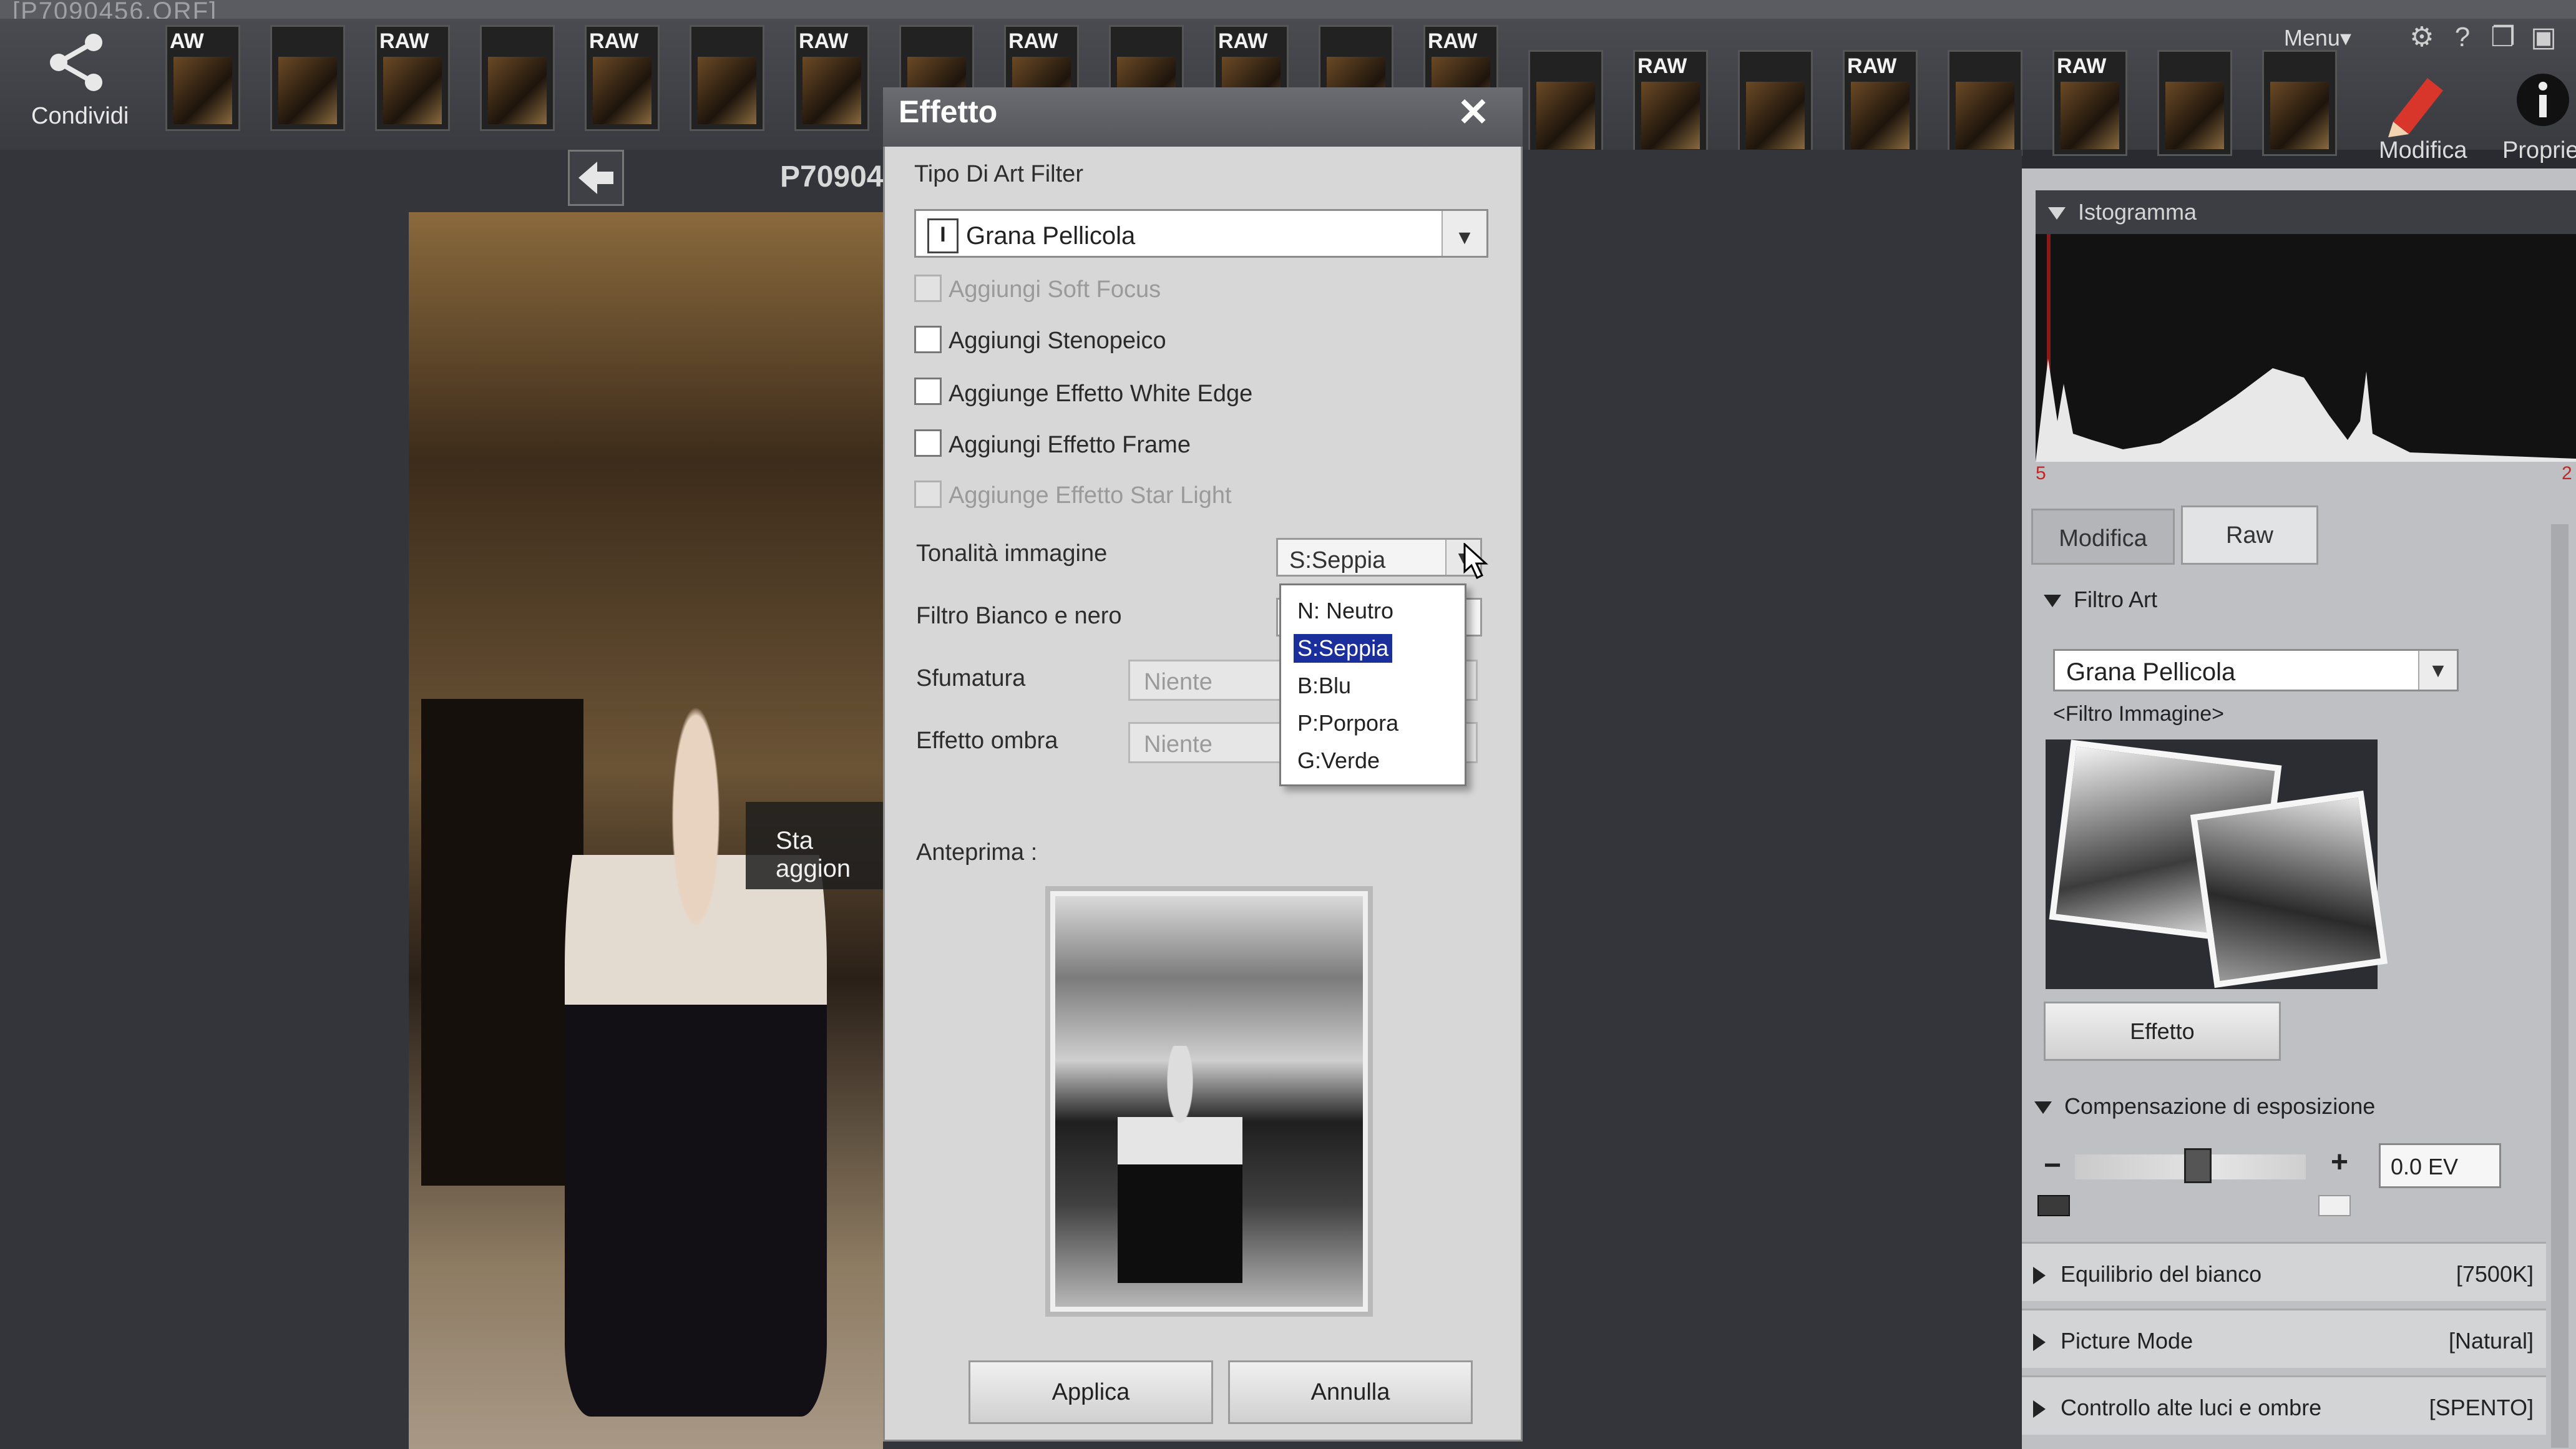 This screenshot has width=2576, height=1449. What do you see at coordinates (2306, 410) in the screenshot?
I see `histogram-graph` at bounding box center [2306, 410].